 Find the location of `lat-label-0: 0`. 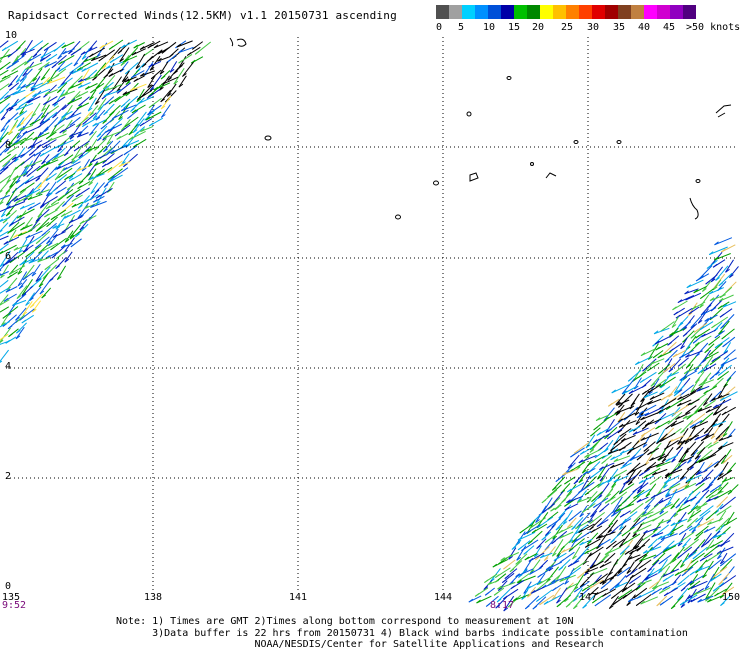

lat-label-0: 0 is located at coordinates (8, 586).